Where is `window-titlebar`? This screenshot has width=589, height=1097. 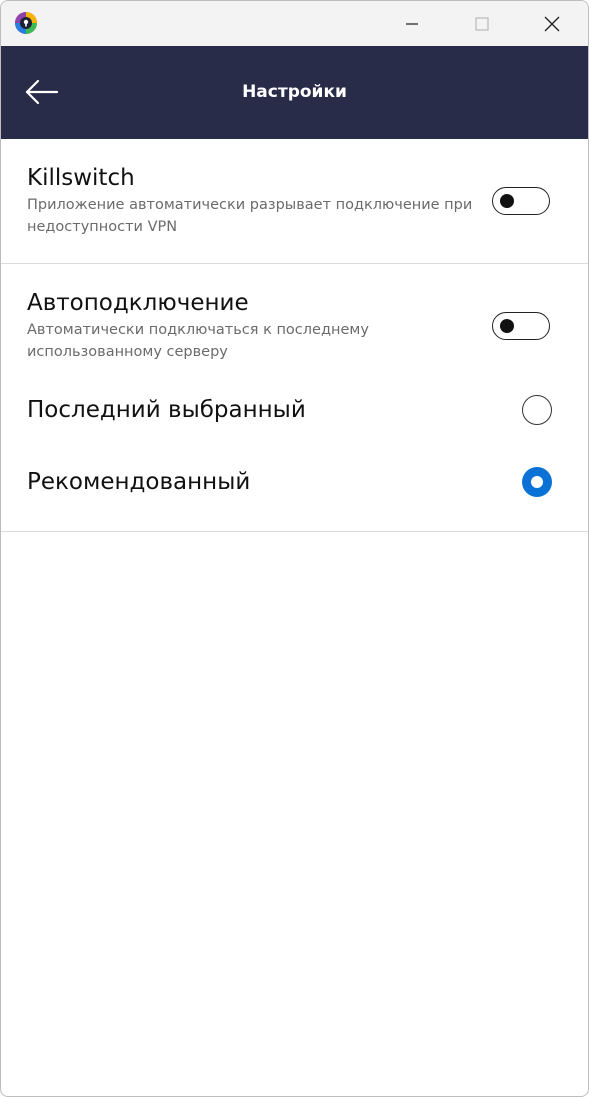
window-titlebar is located at coordinates (294, 23).